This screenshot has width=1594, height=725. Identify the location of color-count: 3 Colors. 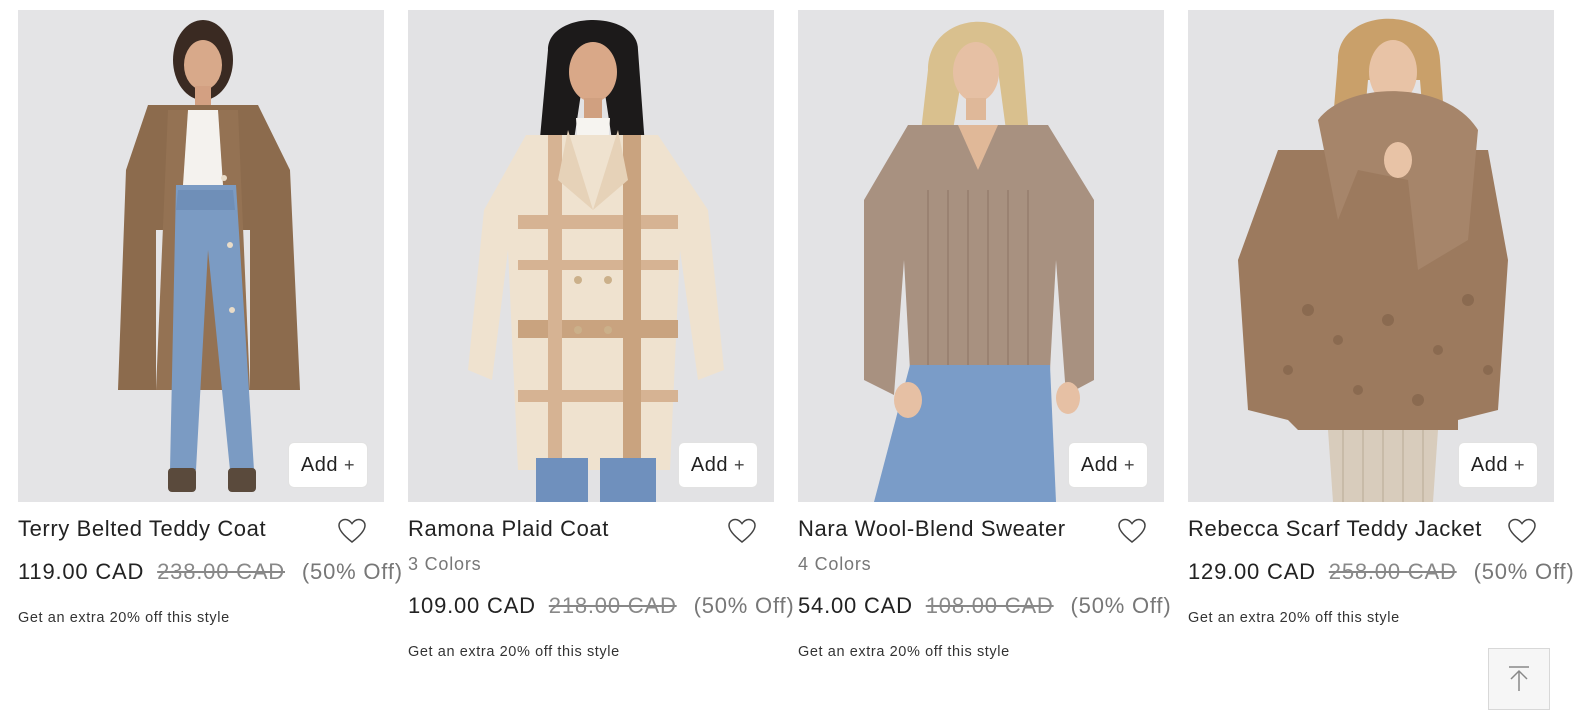
(591, 567).